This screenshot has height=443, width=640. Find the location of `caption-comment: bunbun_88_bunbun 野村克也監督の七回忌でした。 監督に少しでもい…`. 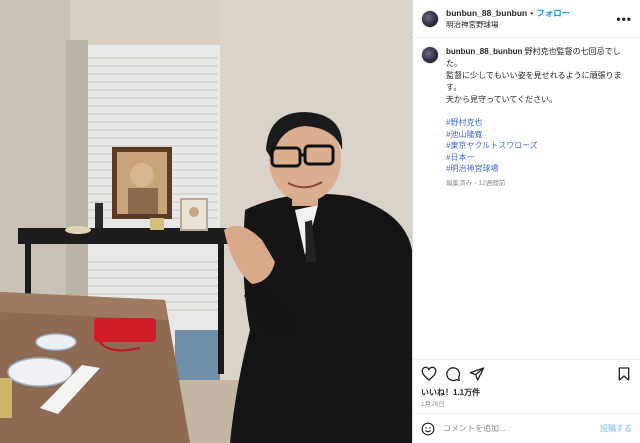

caption-comment: bunbun_88_bunbun 野村克也監督の七回忌でした。 監督に少しでもい… is located at coordinates (526, 118).